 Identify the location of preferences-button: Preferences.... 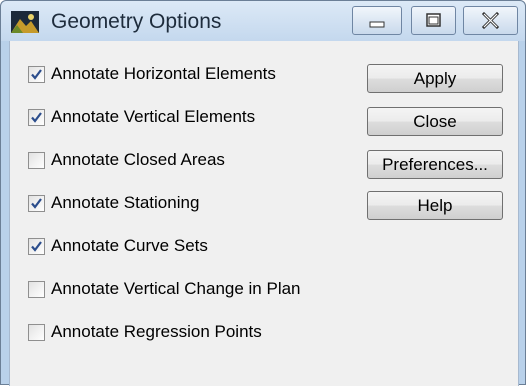
(435, 164).